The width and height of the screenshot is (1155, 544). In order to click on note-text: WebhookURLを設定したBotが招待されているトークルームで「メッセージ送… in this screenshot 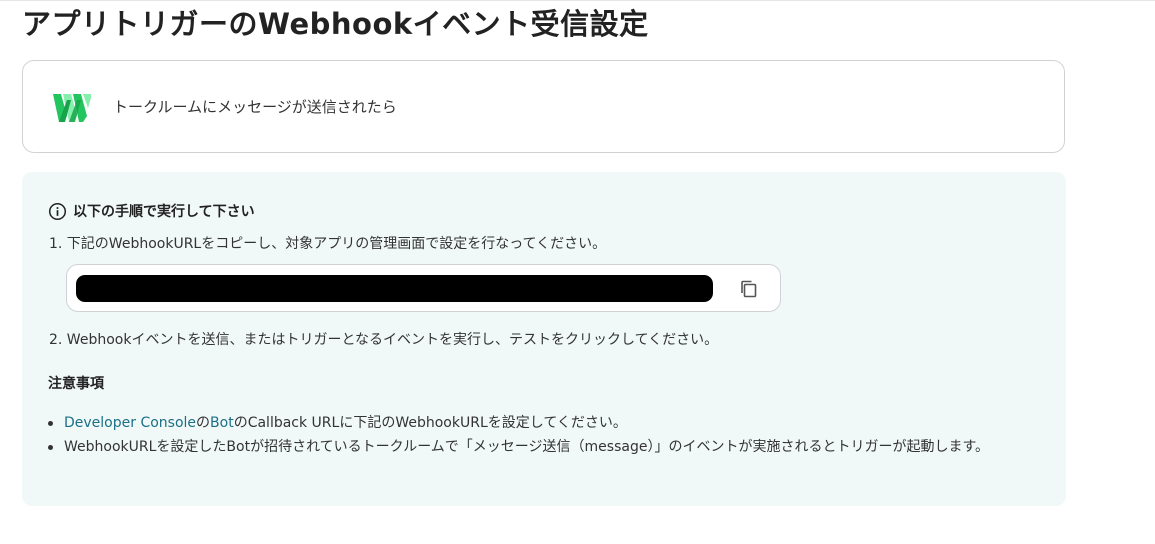, I will do `click(527, 447)`.